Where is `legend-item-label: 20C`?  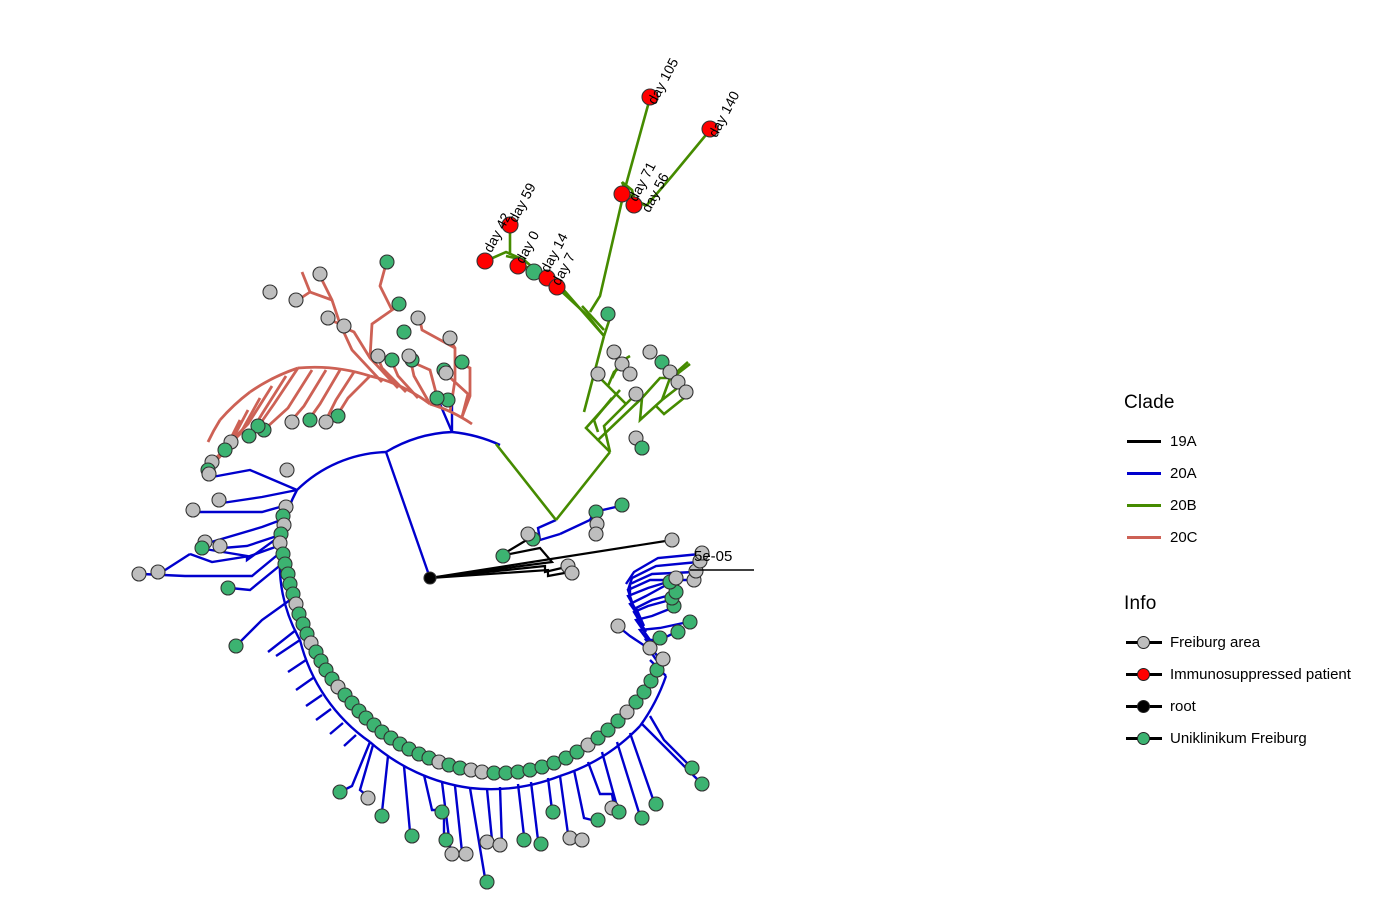
legend-item-label: 20C is located at coordinates (1184, 537).